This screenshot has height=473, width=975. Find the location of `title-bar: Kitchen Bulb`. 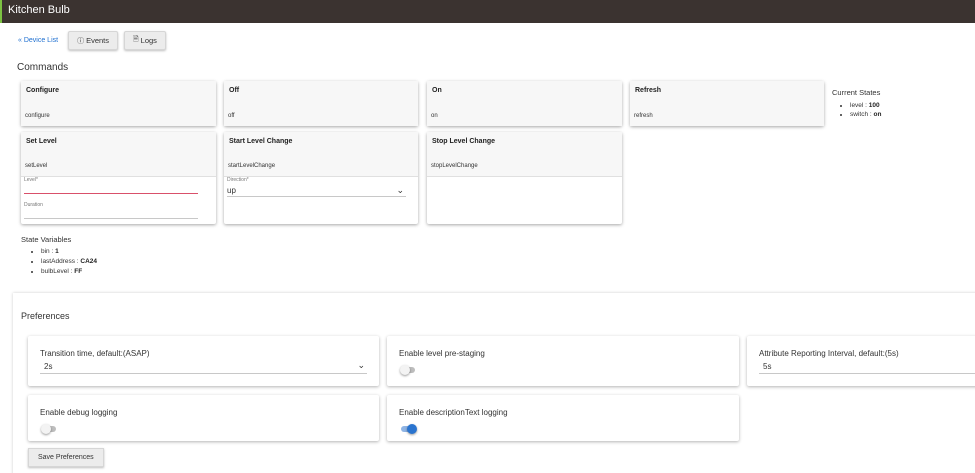

title-bar: Kitchen Bulb is located at coordinates (487, 11).